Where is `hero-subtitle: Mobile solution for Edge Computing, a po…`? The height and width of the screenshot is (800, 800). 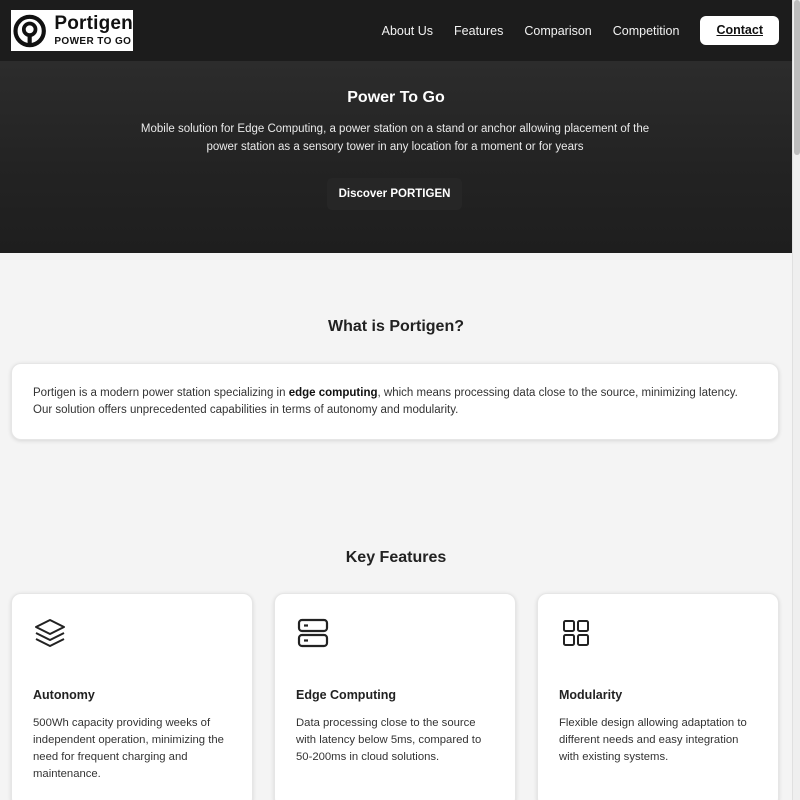
hero-subtitle: Mobile solution for Edge Computing, a po… is located at coordinates (395, 138).